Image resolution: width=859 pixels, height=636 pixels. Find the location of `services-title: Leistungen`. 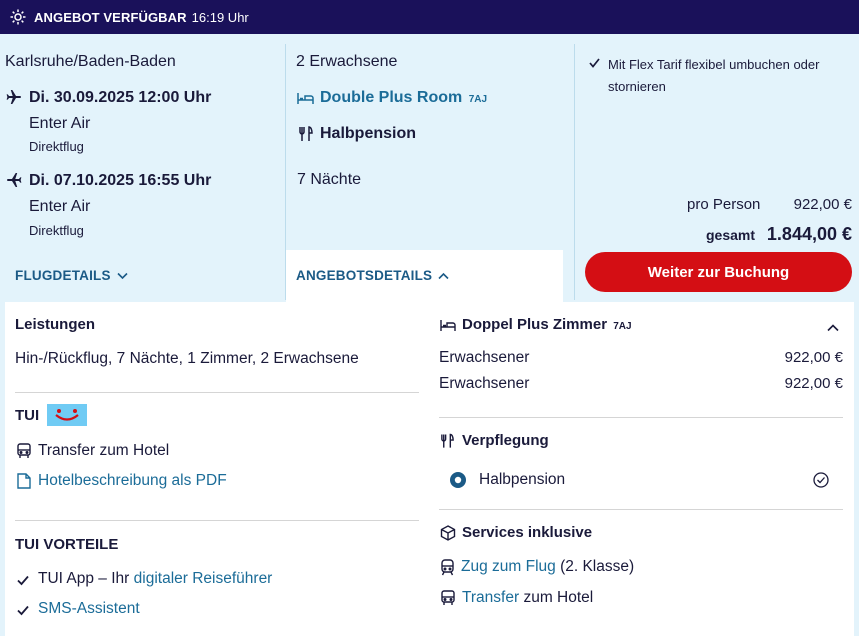

services-title: Leistungen is located at coordinates (55, 324).